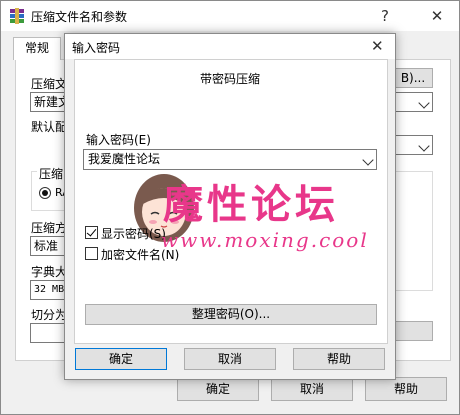  I want to click on watermark-url: www.moxing.cool, so click(265, 240).